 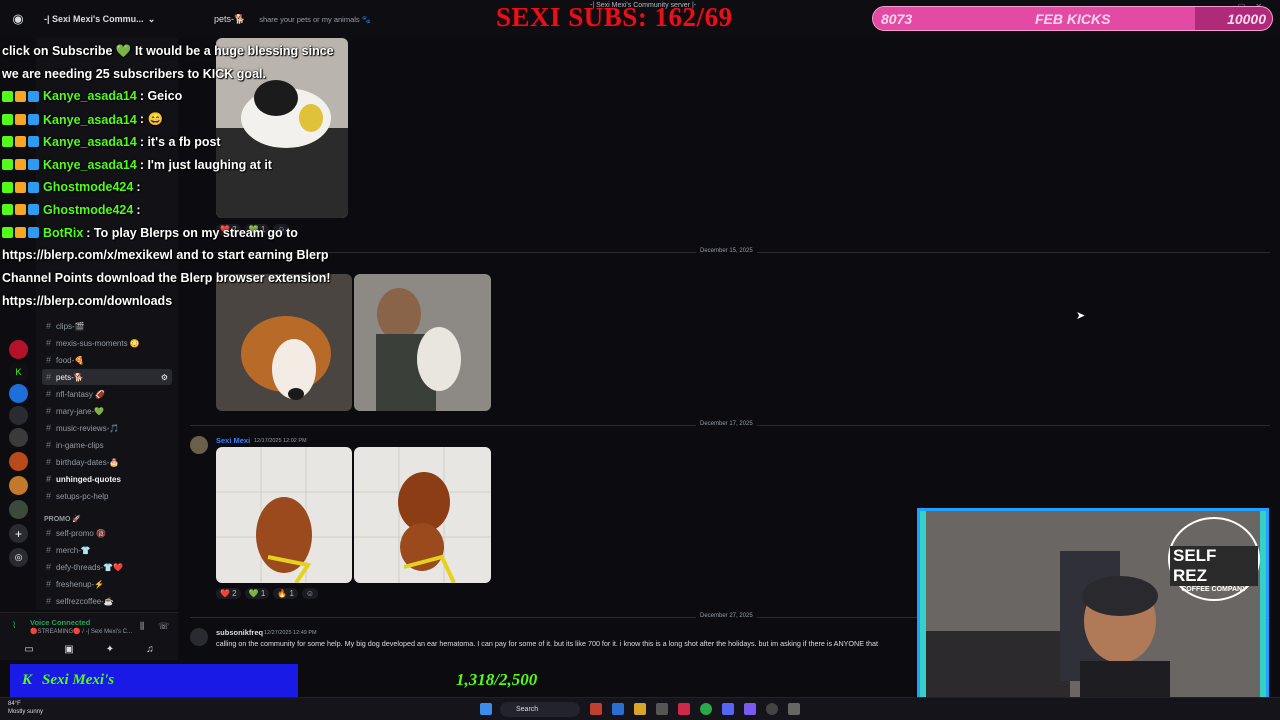 What do you see at coordinates (310, 593) in the screenshot?
I see `add-reaction-icon: ☺` at bounding box center [310, 593].